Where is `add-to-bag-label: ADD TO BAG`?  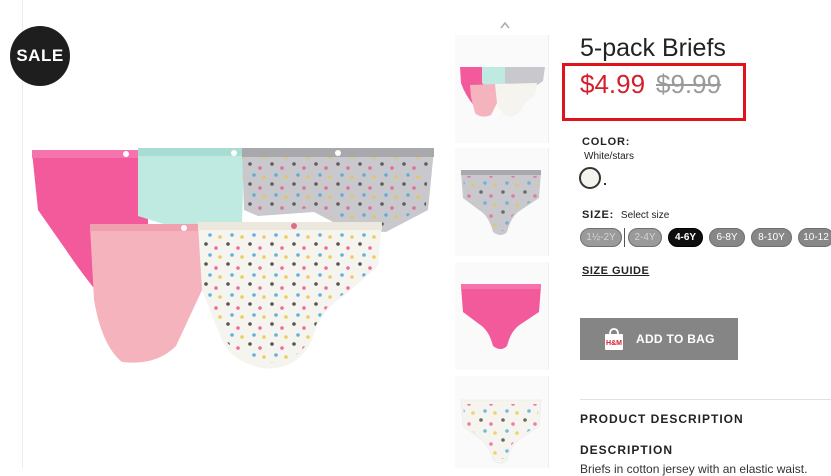
add-to-bag-label: ADD TO BAG is located at coordinates (675, 339).